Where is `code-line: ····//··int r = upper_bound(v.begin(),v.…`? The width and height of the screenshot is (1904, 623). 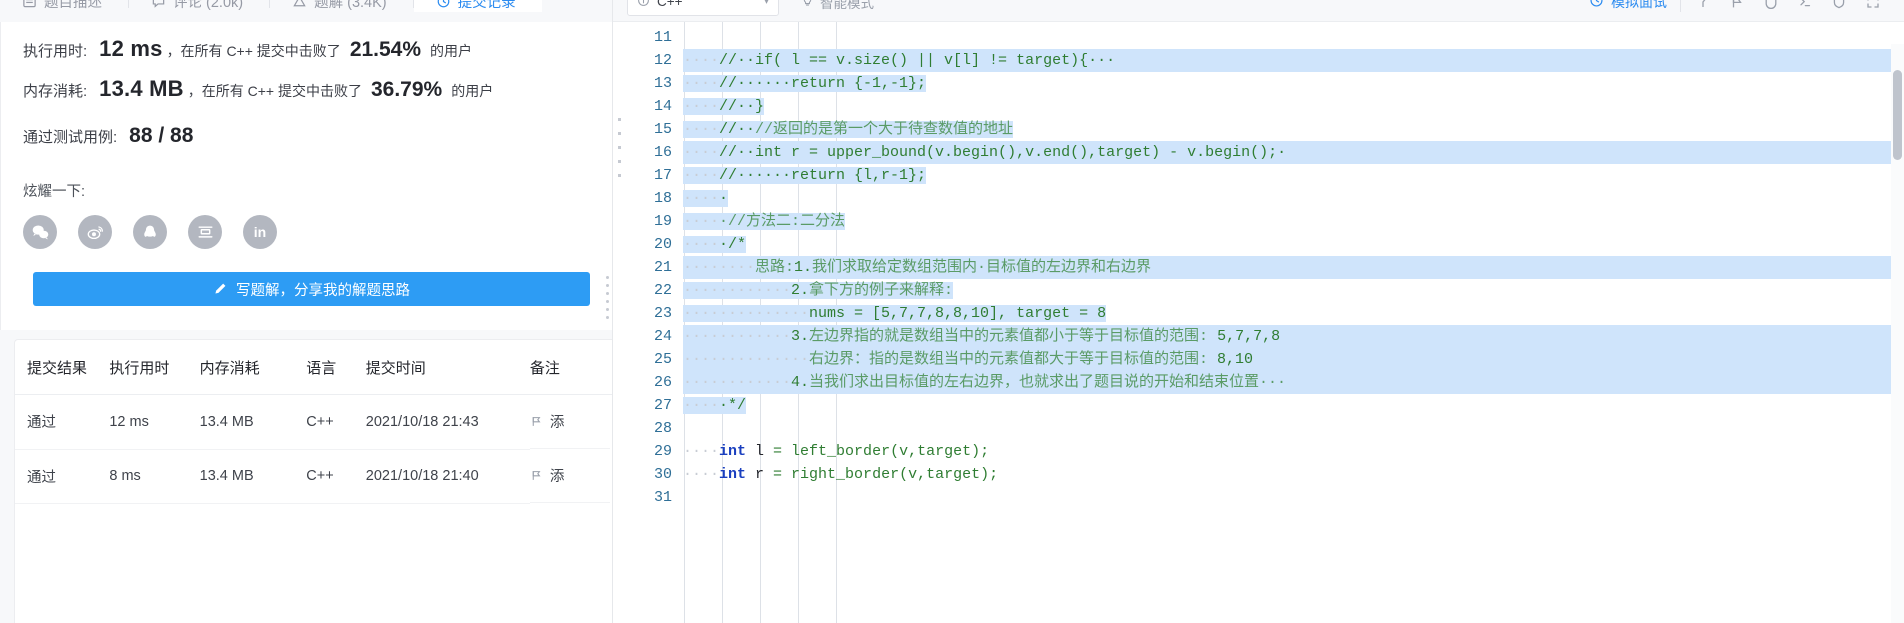
code-line: ····//··int r = upper_bound(v.begin(),v.… is located at coordinates (1293, 152).